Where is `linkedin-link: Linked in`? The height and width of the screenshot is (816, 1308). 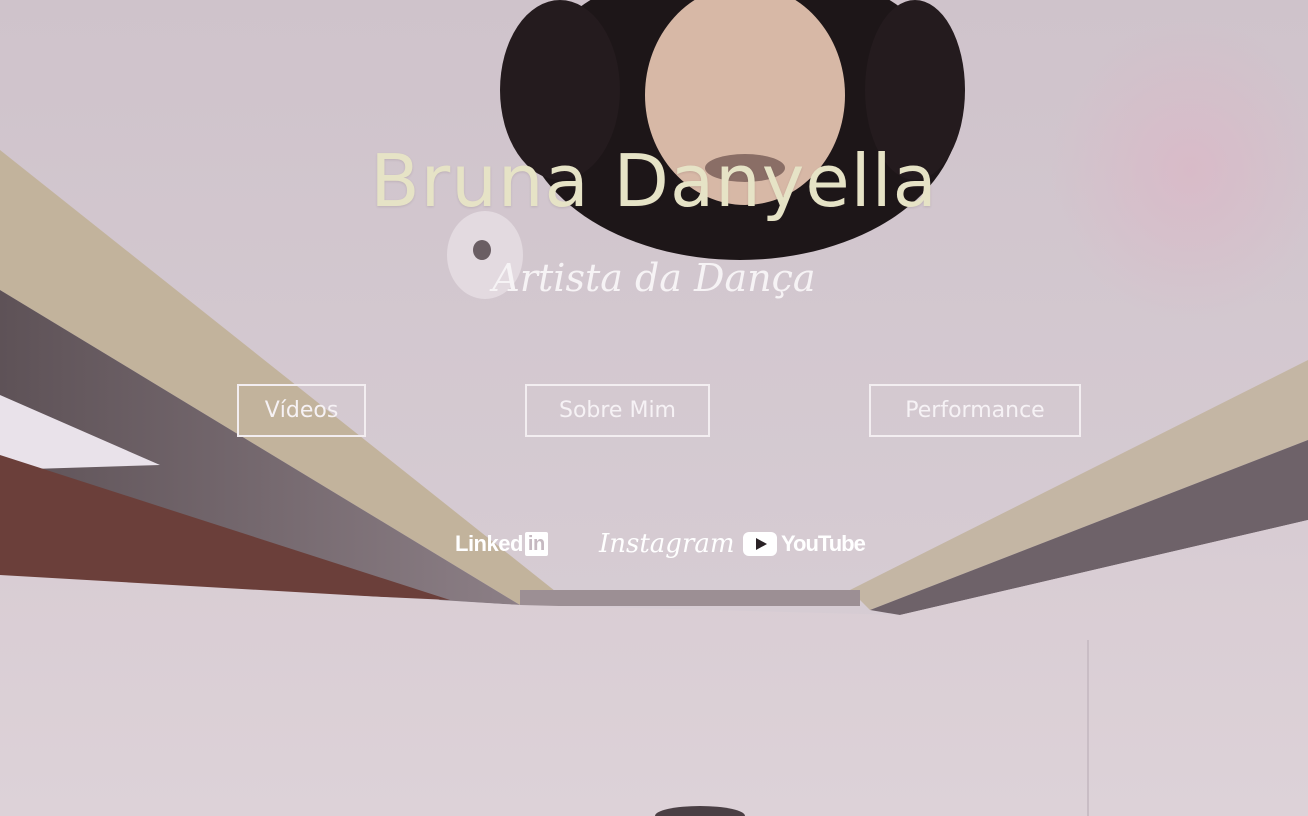 linkedin-link: Linked in is located at coordinates (501, 544).